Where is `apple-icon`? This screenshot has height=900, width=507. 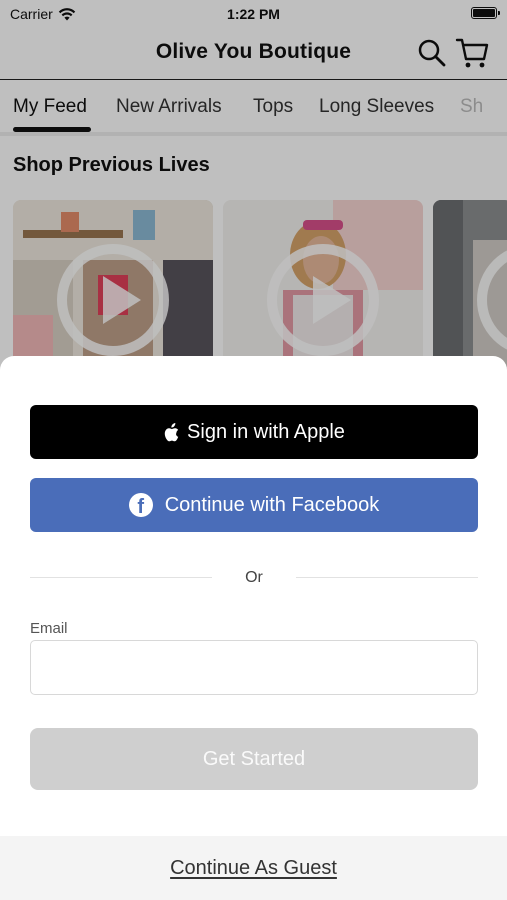
apple-icon is located at coordinates (171, 431).